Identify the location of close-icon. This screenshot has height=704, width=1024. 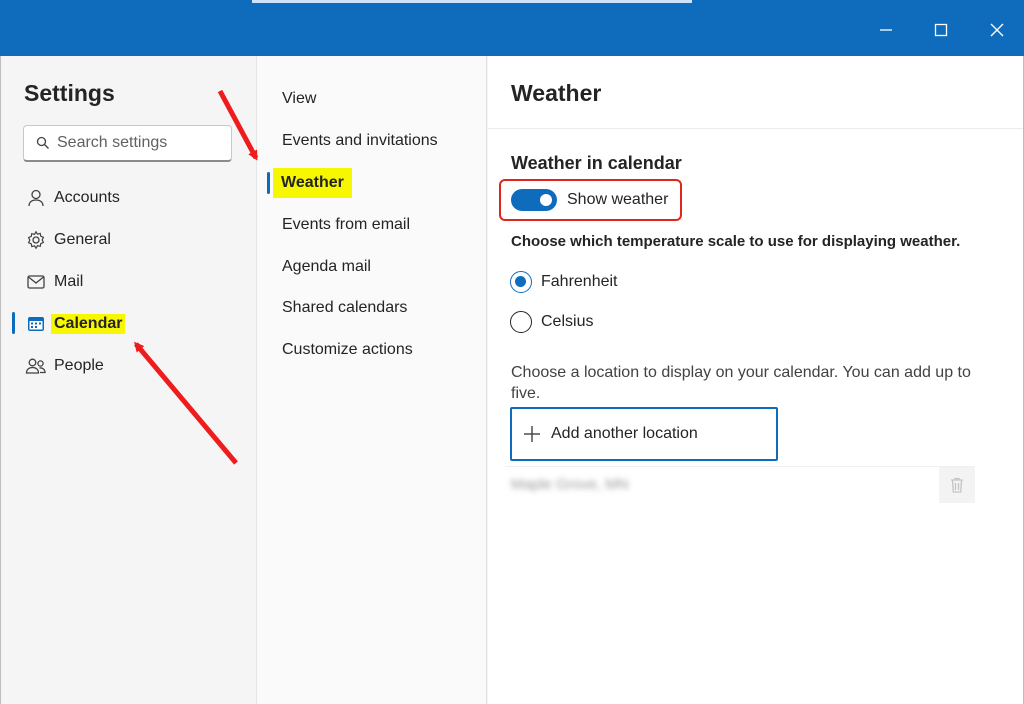
(997, 30).